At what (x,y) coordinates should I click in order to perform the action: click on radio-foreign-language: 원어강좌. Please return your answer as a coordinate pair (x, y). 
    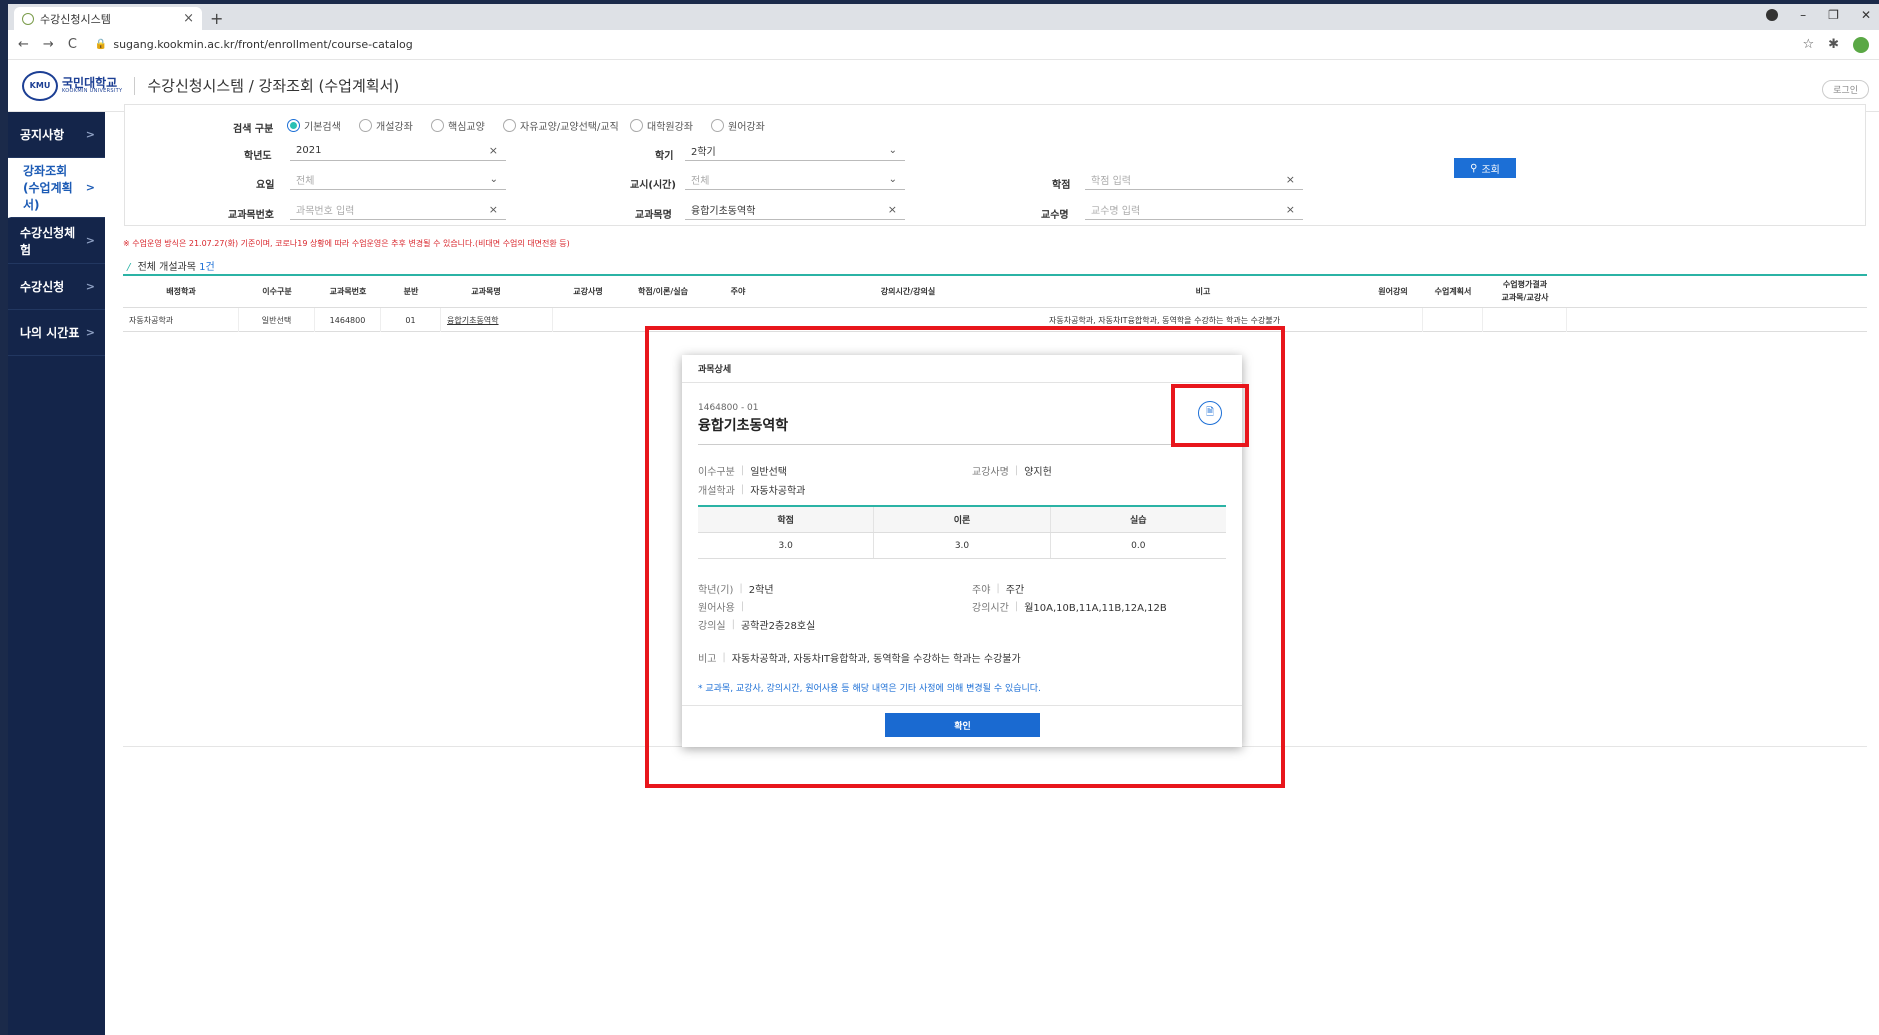
    Looking at the image, I should click on (738, 125).